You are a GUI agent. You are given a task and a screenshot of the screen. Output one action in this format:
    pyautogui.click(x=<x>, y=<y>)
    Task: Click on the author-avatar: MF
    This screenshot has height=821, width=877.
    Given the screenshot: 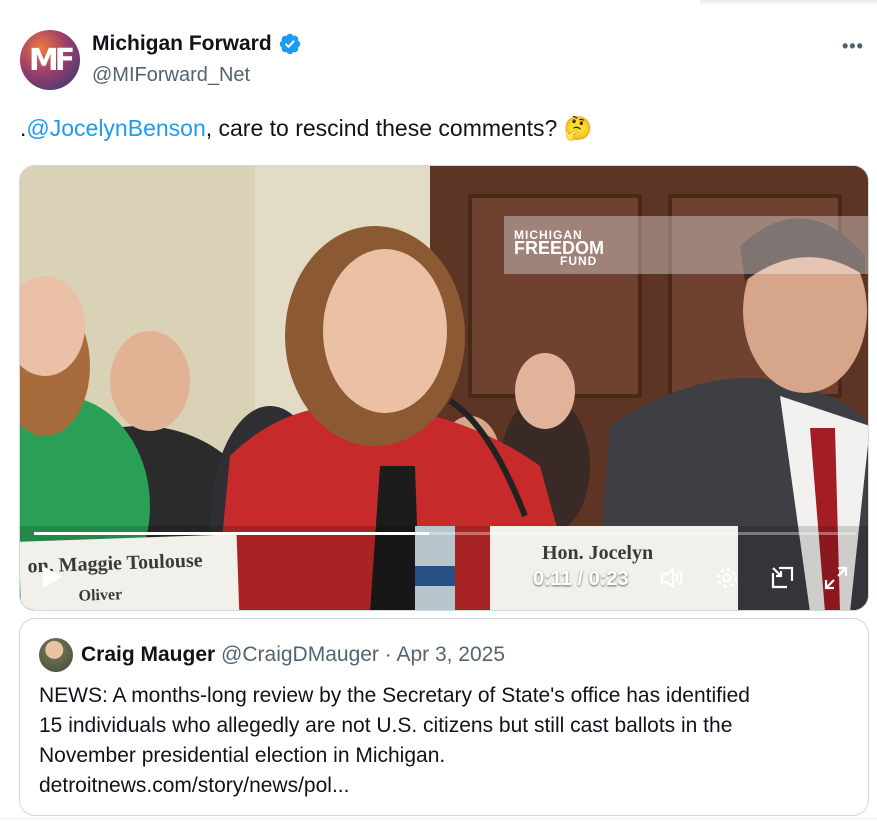 What is the action you would take?
    pyautogui.click(x=50, y=60)
    